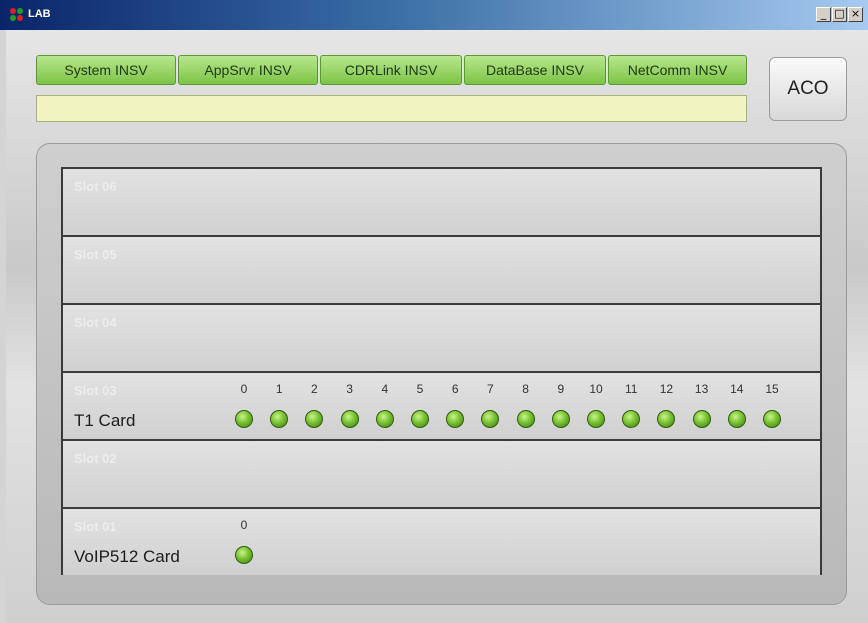  I want to click on port-number: 7, so click(490, 389).